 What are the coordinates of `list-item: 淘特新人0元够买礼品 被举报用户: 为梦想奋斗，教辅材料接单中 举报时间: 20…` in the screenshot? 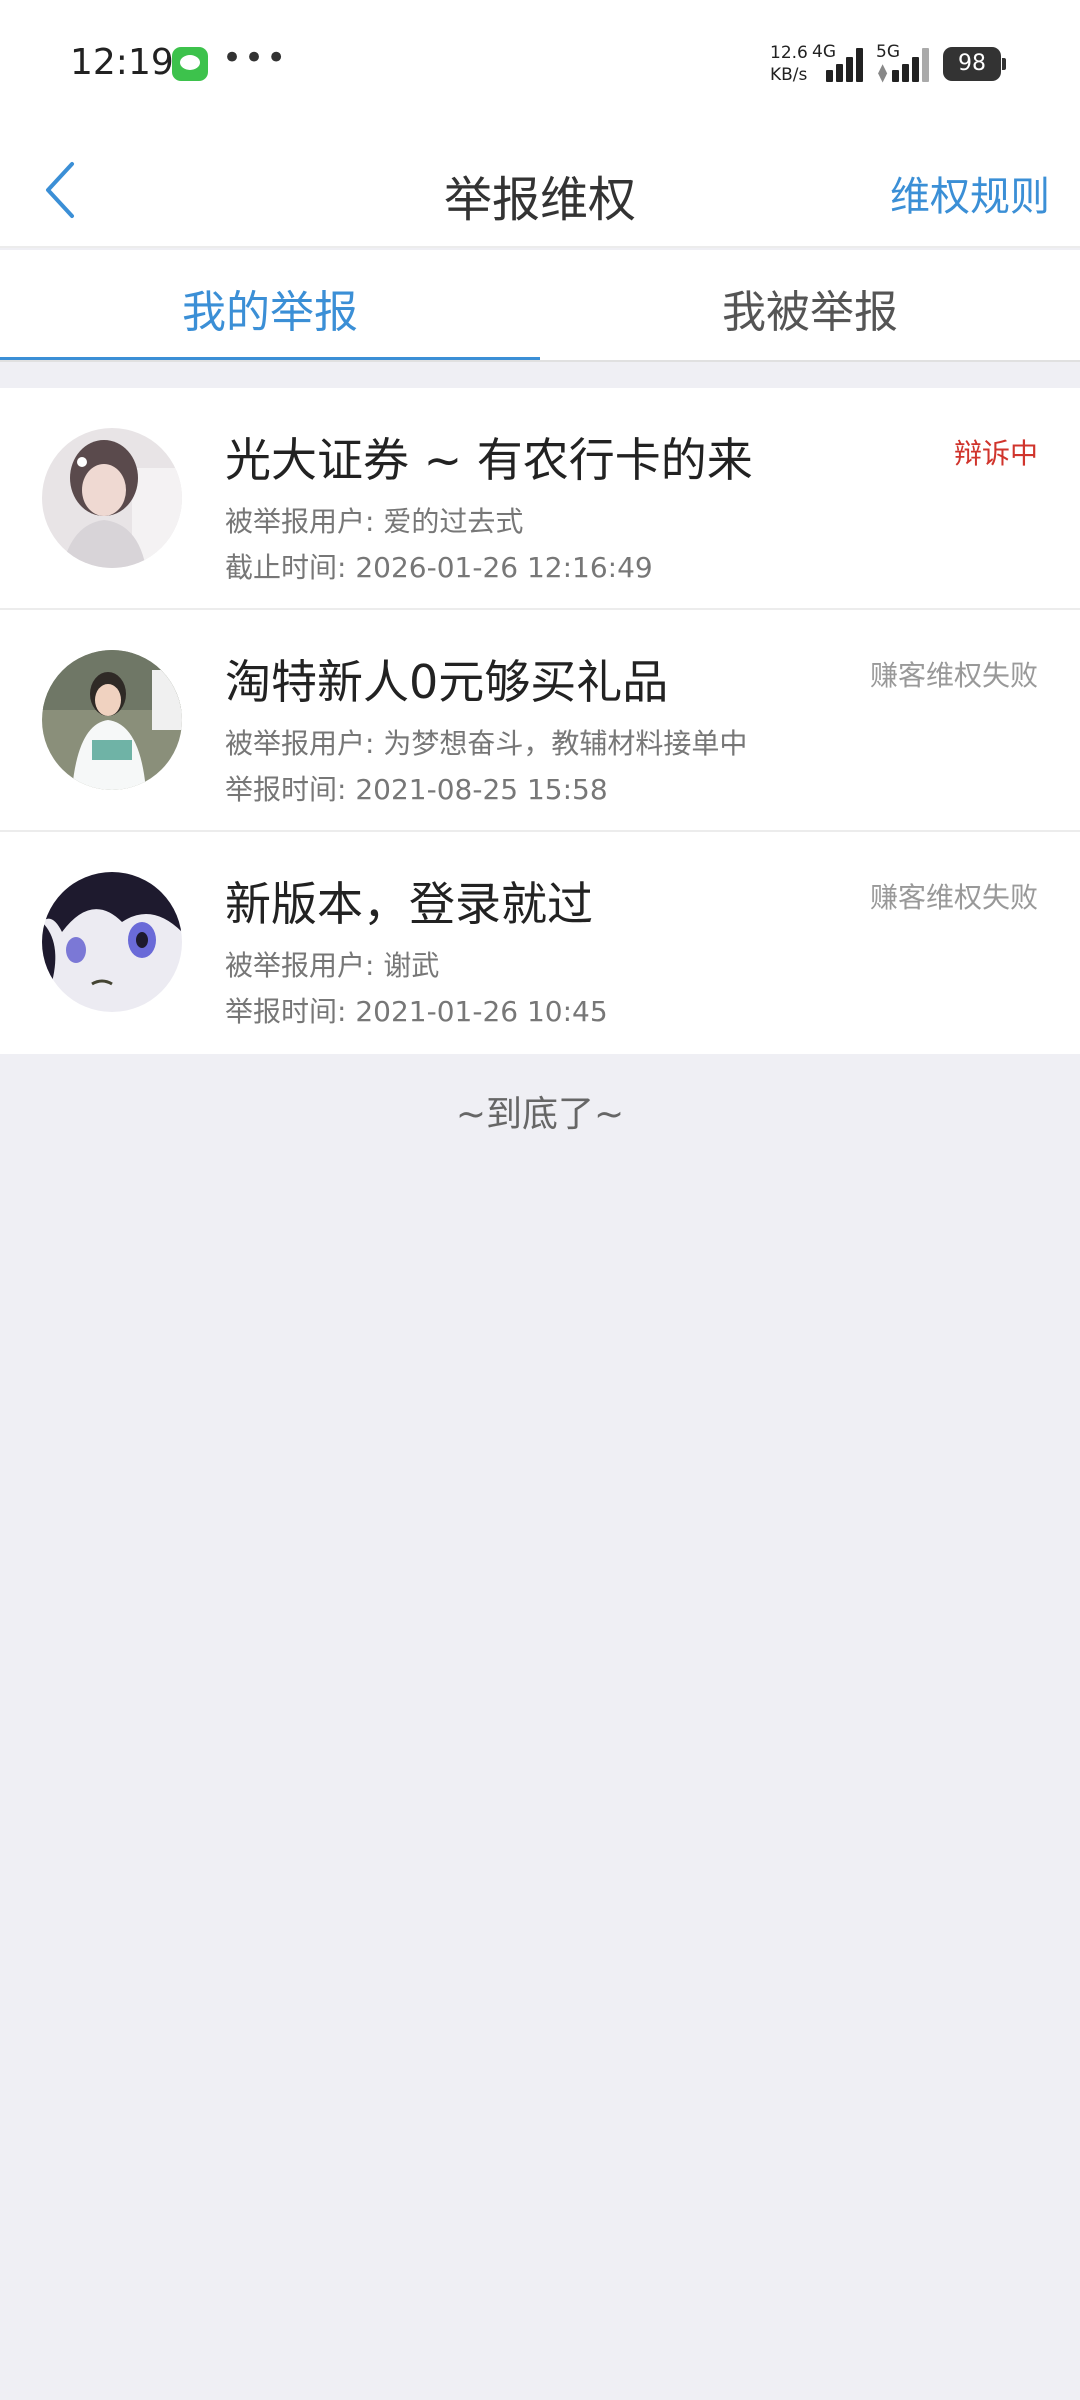 It's located at (540, 721).